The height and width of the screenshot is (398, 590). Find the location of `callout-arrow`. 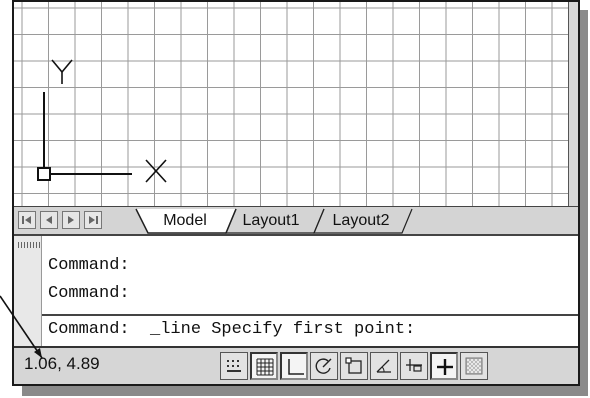

callout-arrow is located at coordinates (21, 327).